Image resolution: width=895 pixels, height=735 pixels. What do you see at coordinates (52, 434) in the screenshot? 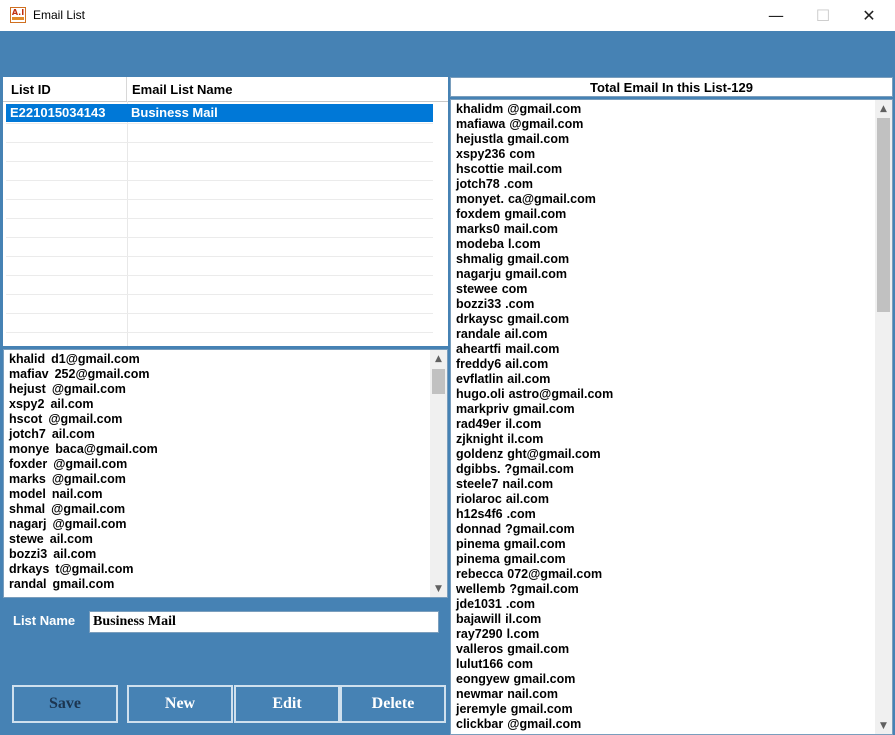
I see `list-item: jotch7 ail.com` at bounding box center [52, 434].